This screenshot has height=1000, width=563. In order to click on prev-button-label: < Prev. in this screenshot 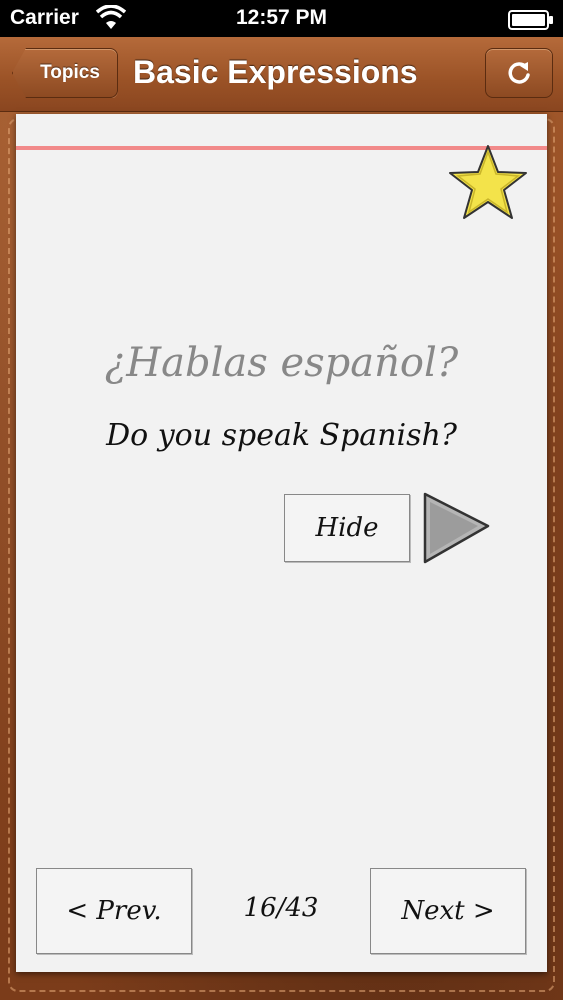, I will do `click(114, 911)`.